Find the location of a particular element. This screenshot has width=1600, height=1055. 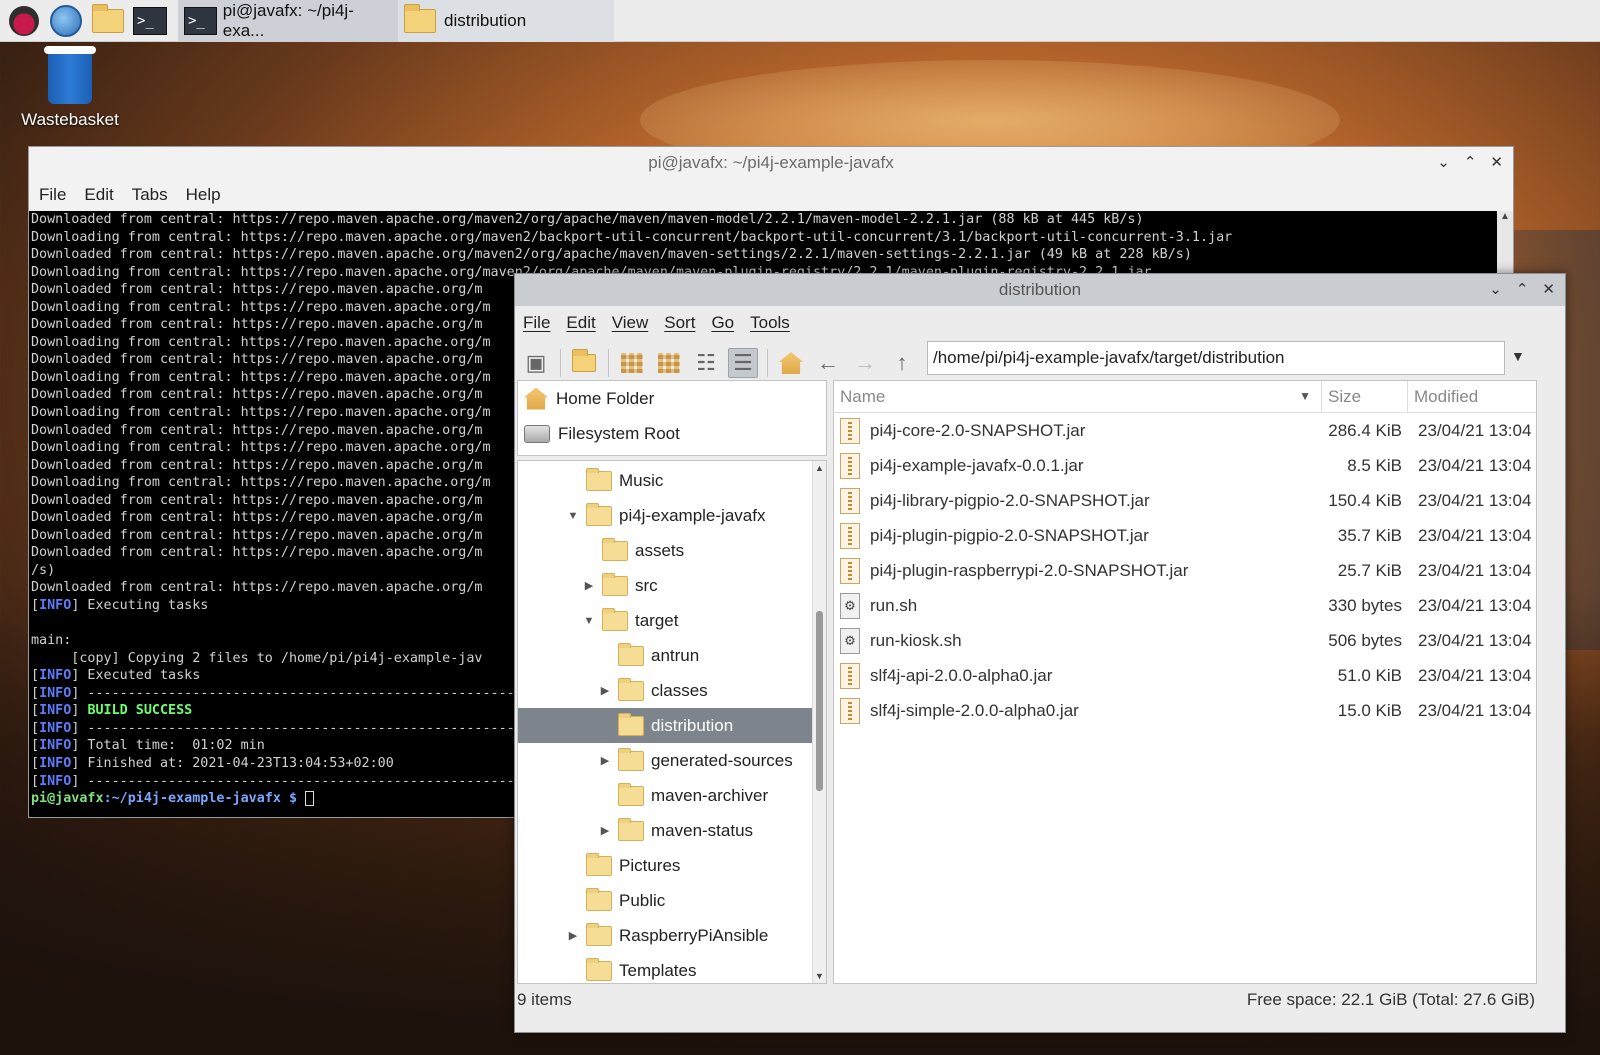

tree-item: ▶ src is located at coordinates (672, 585).